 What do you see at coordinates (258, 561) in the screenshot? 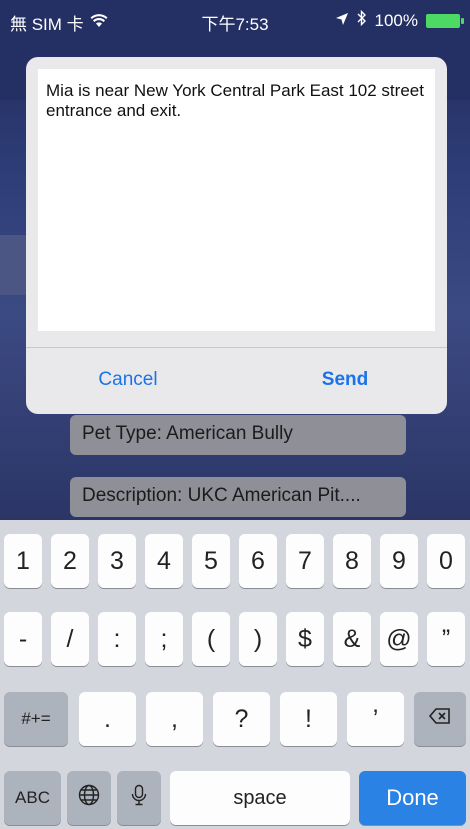
I see `key-6: 6` at bounding box center [258, 561].